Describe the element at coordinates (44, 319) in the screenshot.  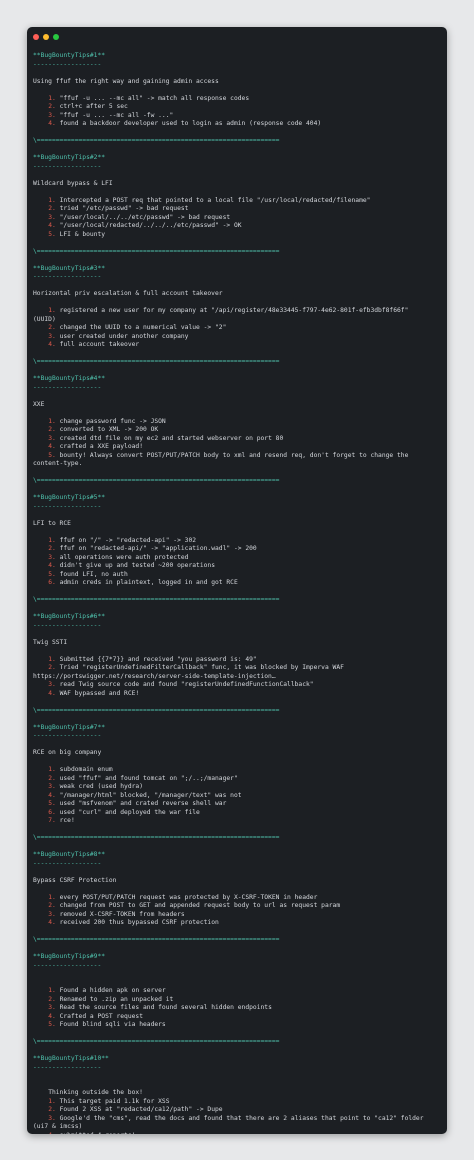
I see `list-text: (UUID)` at that location.